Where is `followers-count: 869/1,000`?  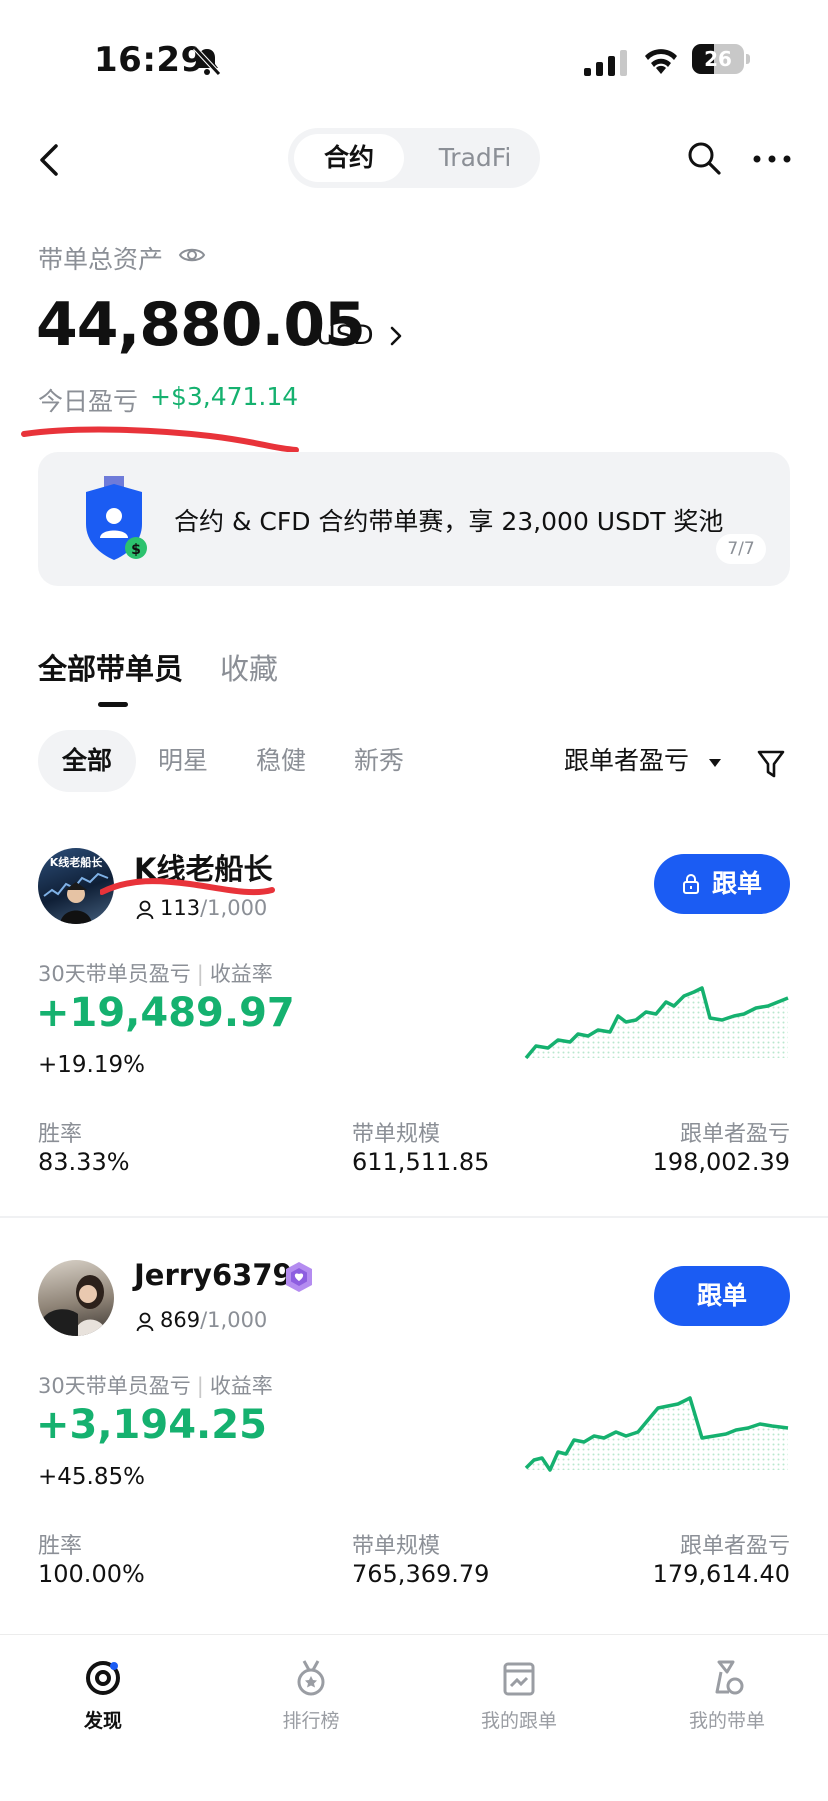
followers-count: 869/1,000 is located at coordinates (213, 1320).